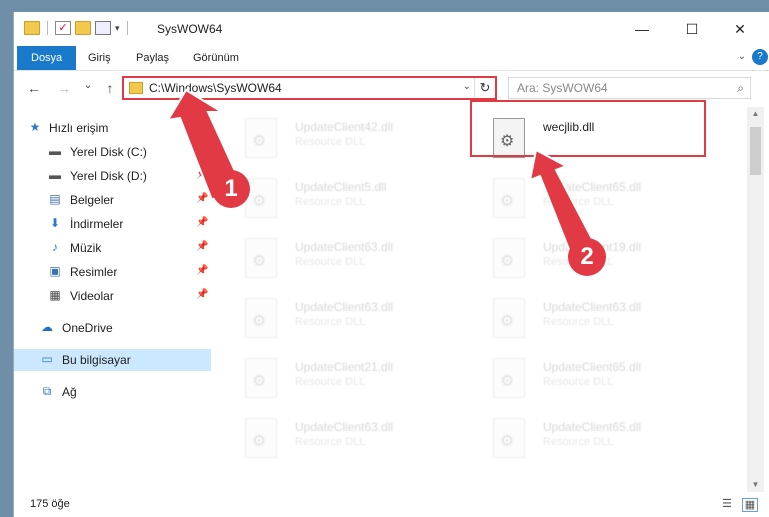 The width and height of the screenshot is (769, 517). I want to click on download-icon: ⬇, so click(55, 223).